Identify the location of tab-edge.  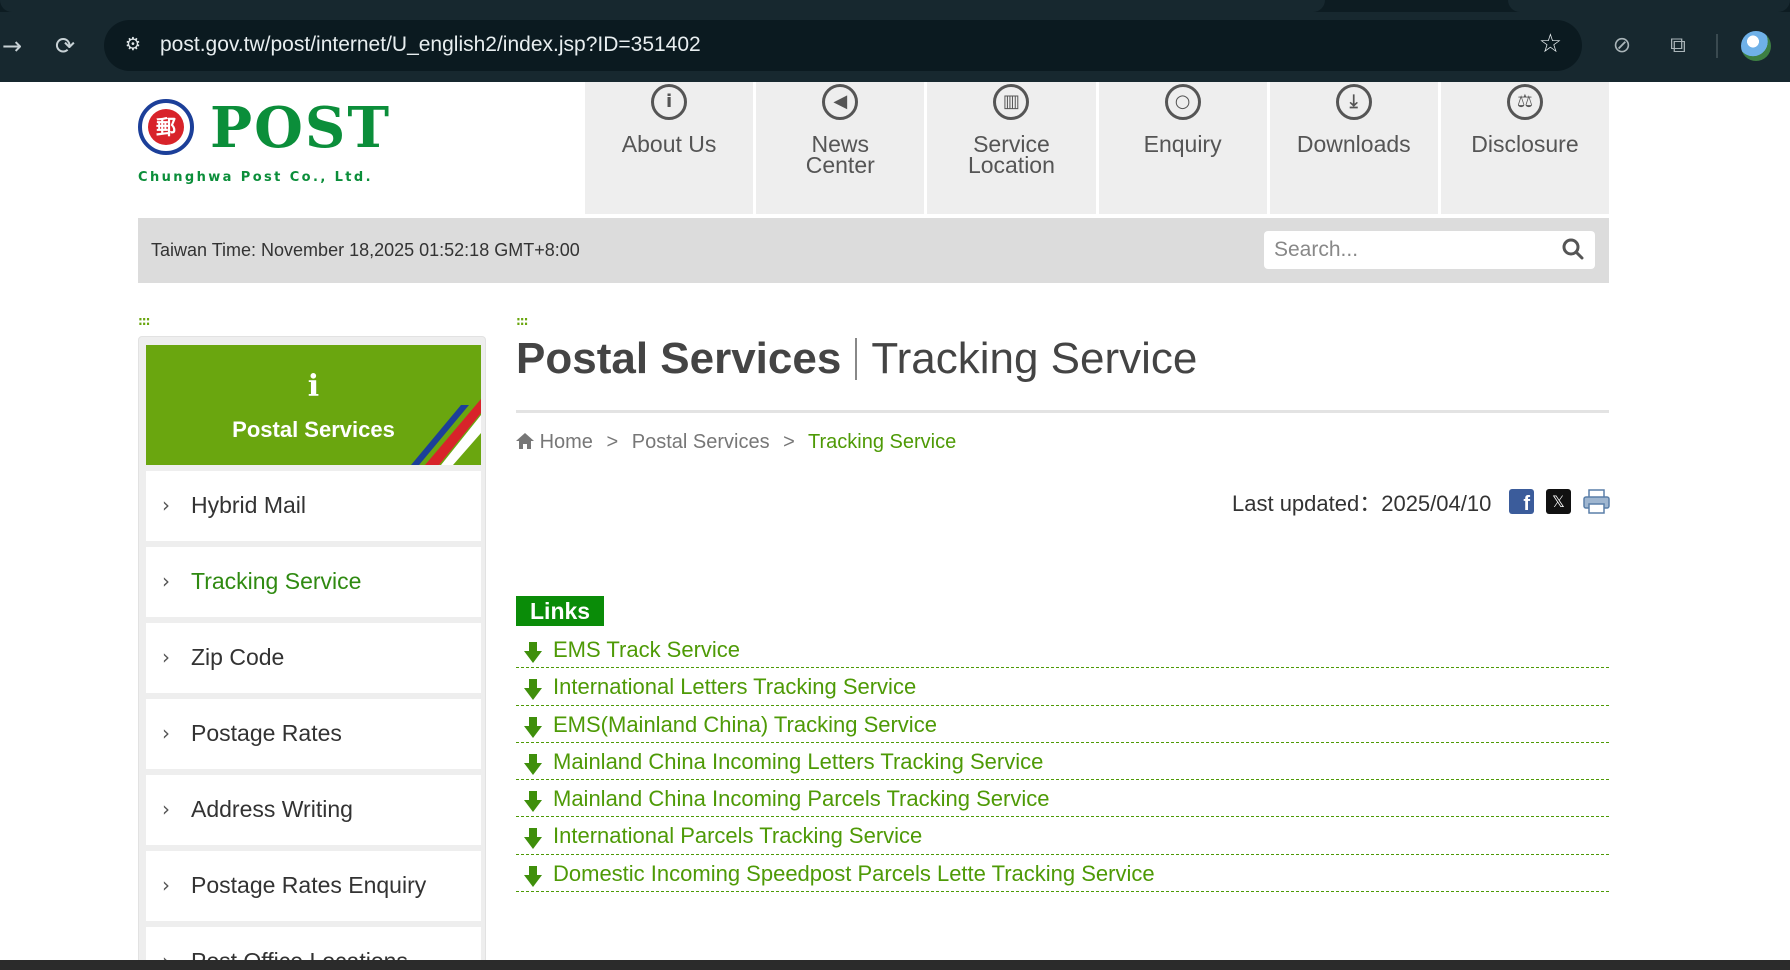
(1649, 6).